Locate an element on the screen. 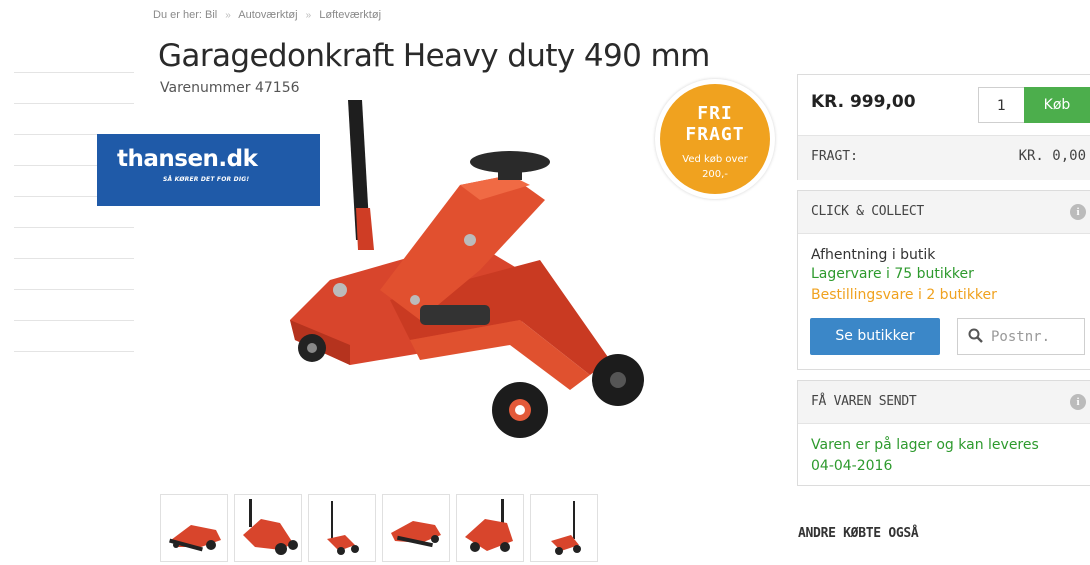 This screenshot has width=1090, height=565. badge-line2: FRAGT is located at coordinates (715, 134).